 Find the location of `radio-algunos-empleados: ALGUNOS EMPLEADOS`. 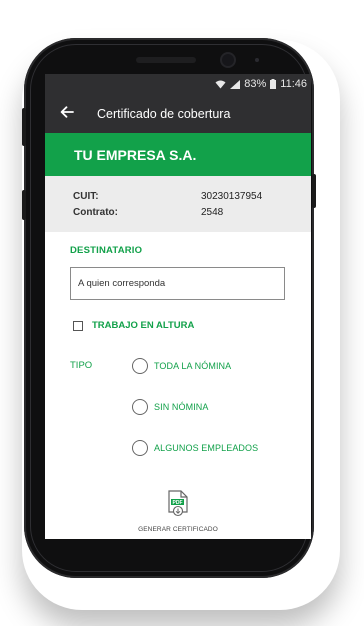

radio-algunos-empleados: ALGUNOS EMPLEADOS is located at coordinates (195, 448).